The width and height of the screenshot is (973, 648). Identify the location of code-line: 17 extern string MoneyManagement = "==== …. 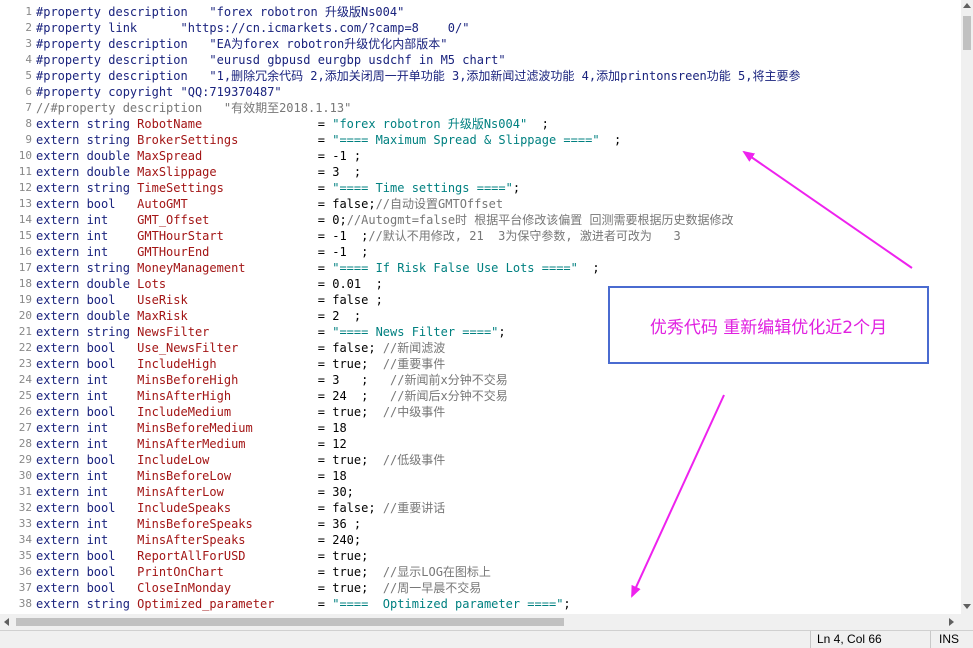
(480, 268).